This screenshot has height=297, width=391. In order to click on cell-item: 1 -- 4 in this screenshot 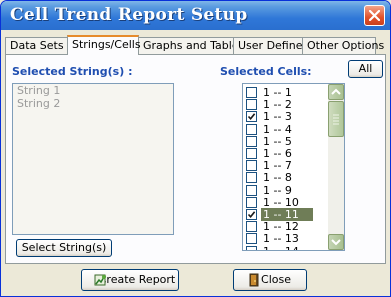, I will do `click(285, 129)`.